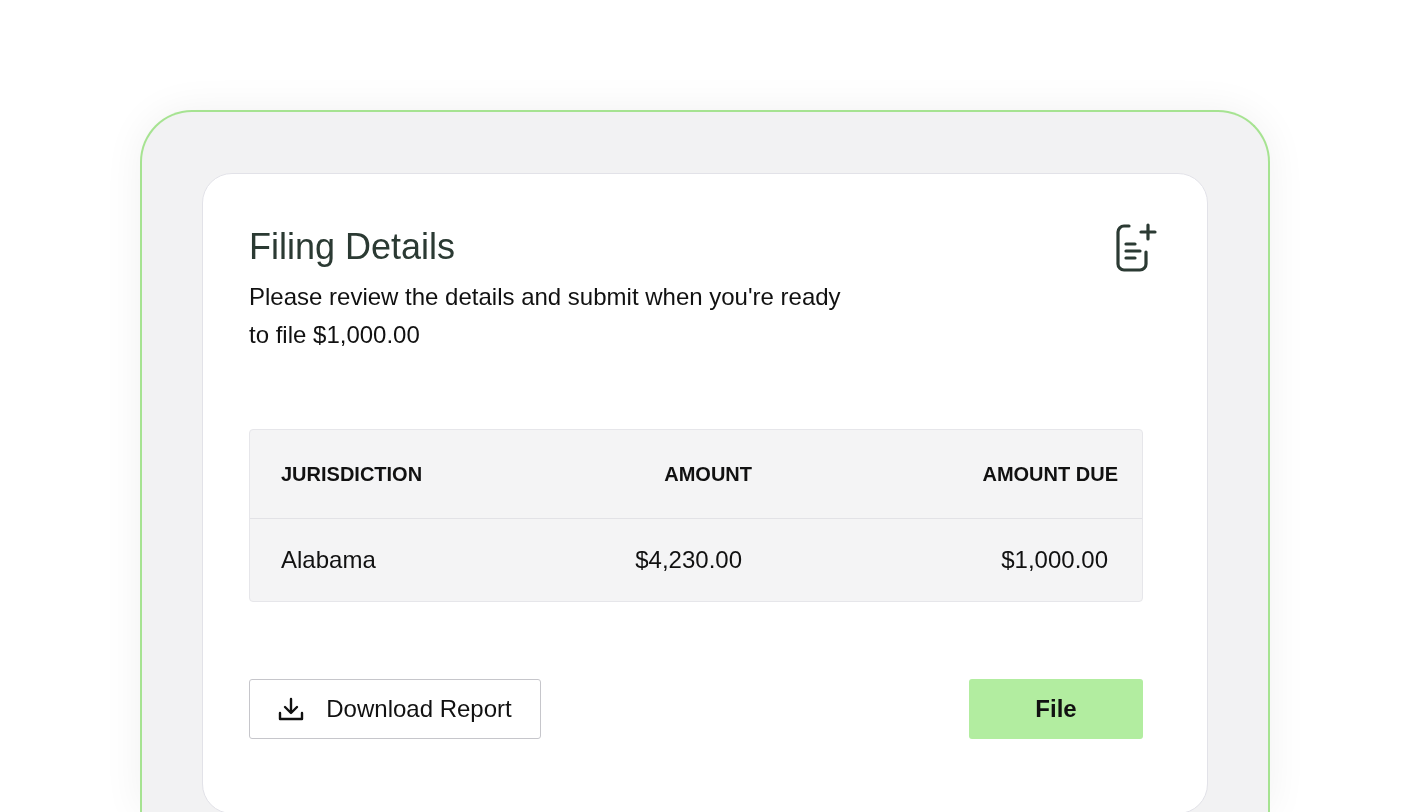 The image size is (1405, 812). I want to click on card-title: Filing Details, so click(353, 247).